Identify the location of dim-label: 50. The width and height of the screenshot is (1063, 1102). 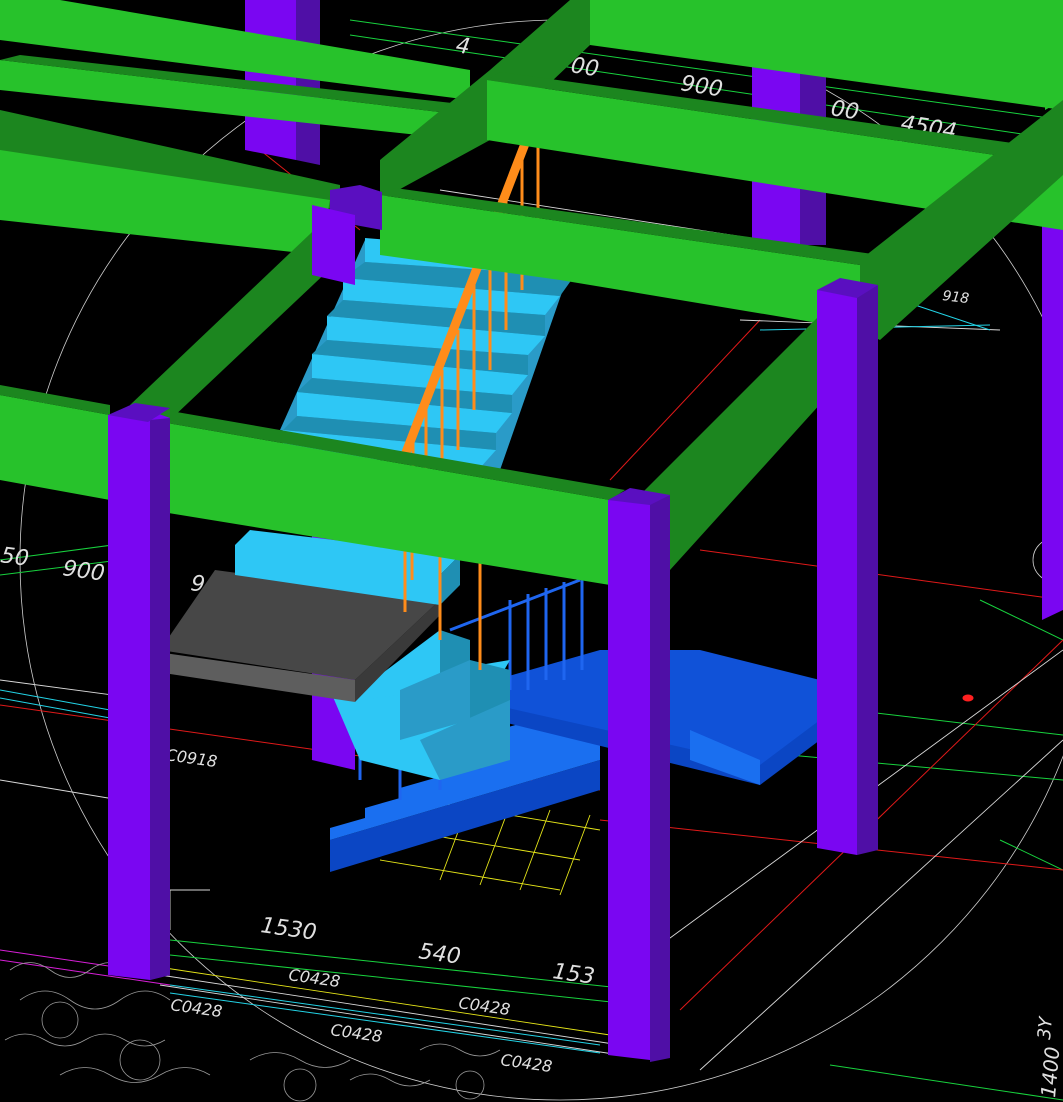
(15, 557).